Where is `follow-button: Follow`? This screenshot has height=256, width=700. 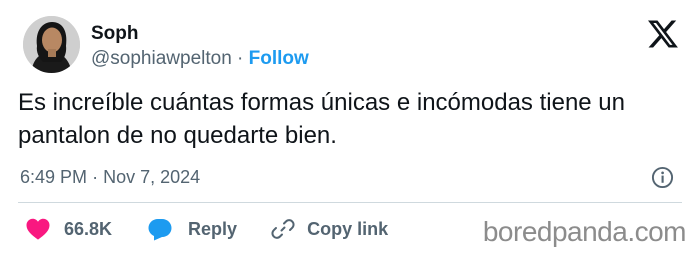
follow-button: Follow is located at coordinates (279, 58).